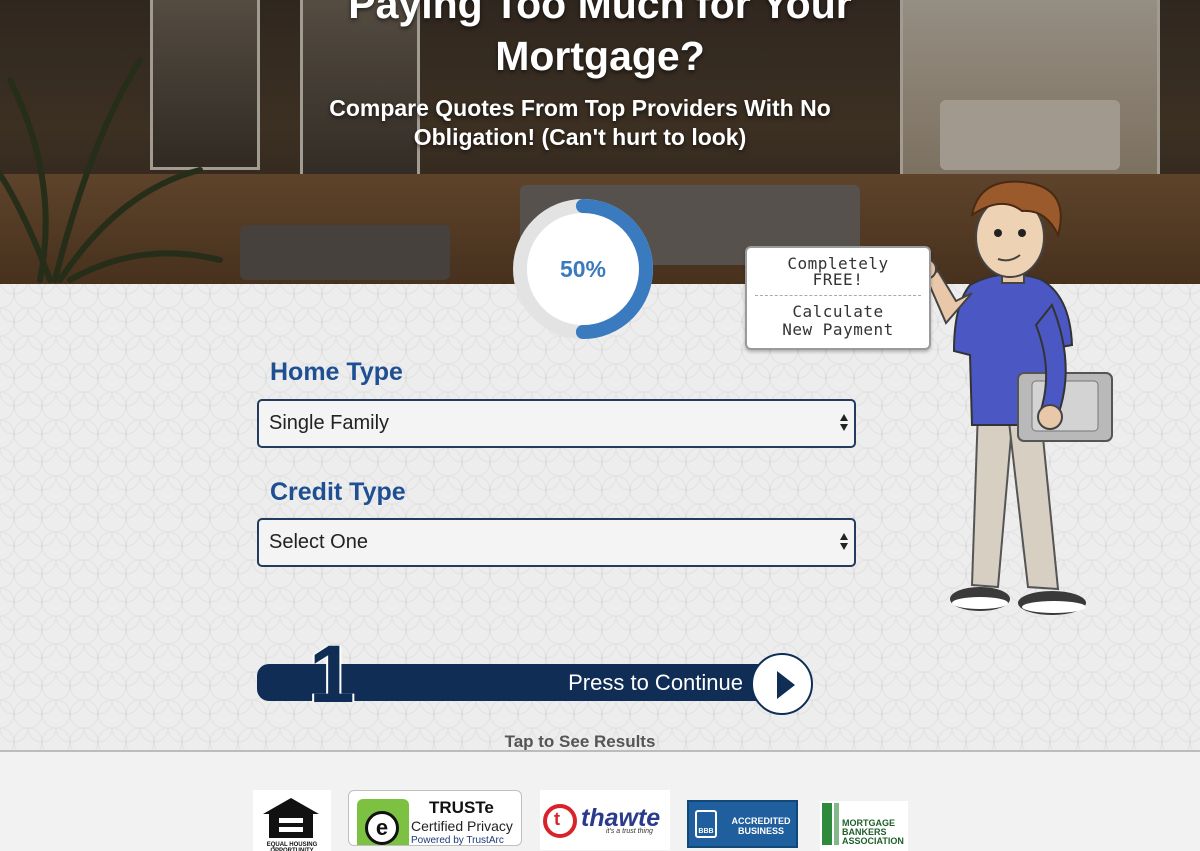 This screenshot has width=1200, height=851. Describe the element at coordinates (761, 826) in the screenshot. I see `bbb-text: ACCREDITED BUSINESS` at that location.